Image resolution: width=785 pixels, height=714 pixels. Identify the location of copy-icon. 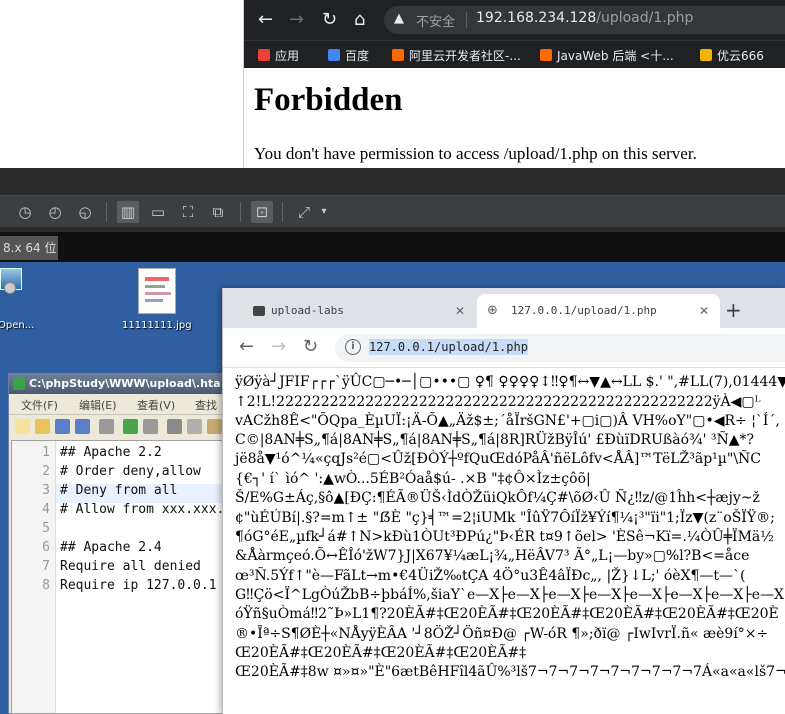
(194, 426).